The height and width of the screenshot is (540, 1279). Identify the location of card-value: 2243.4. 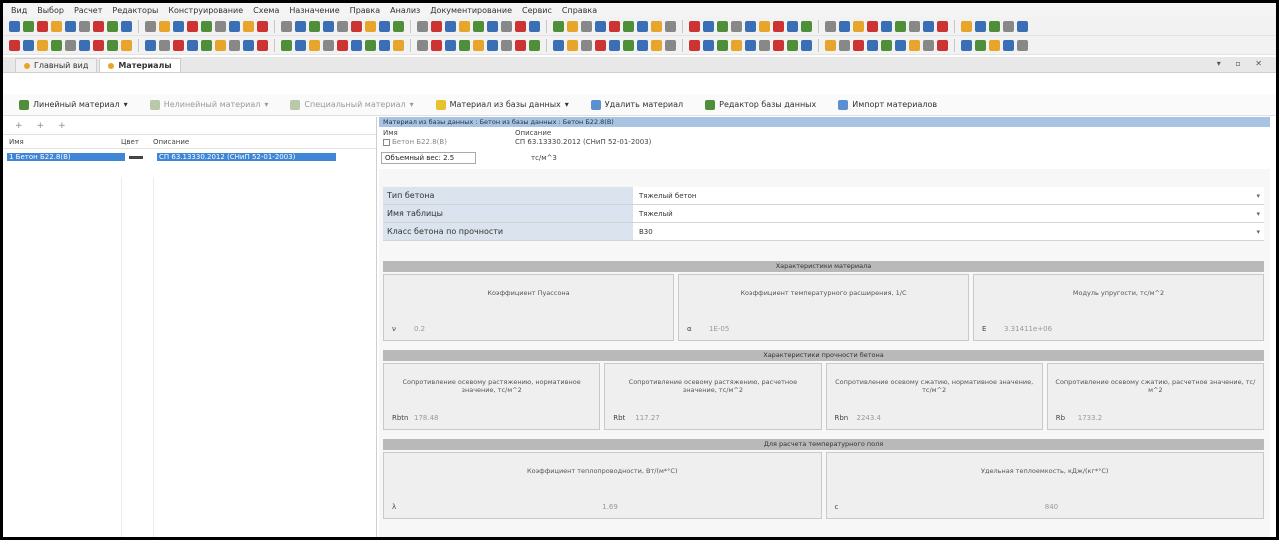
(869, 418).